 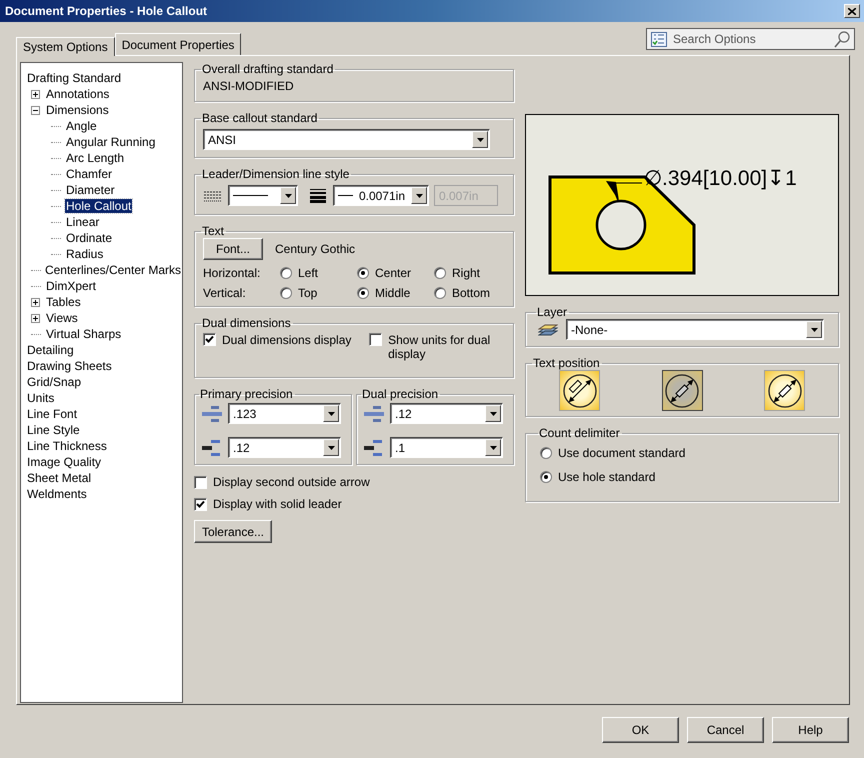 I want to click on tree-item: Image Quality, so click(x=64, y=462).